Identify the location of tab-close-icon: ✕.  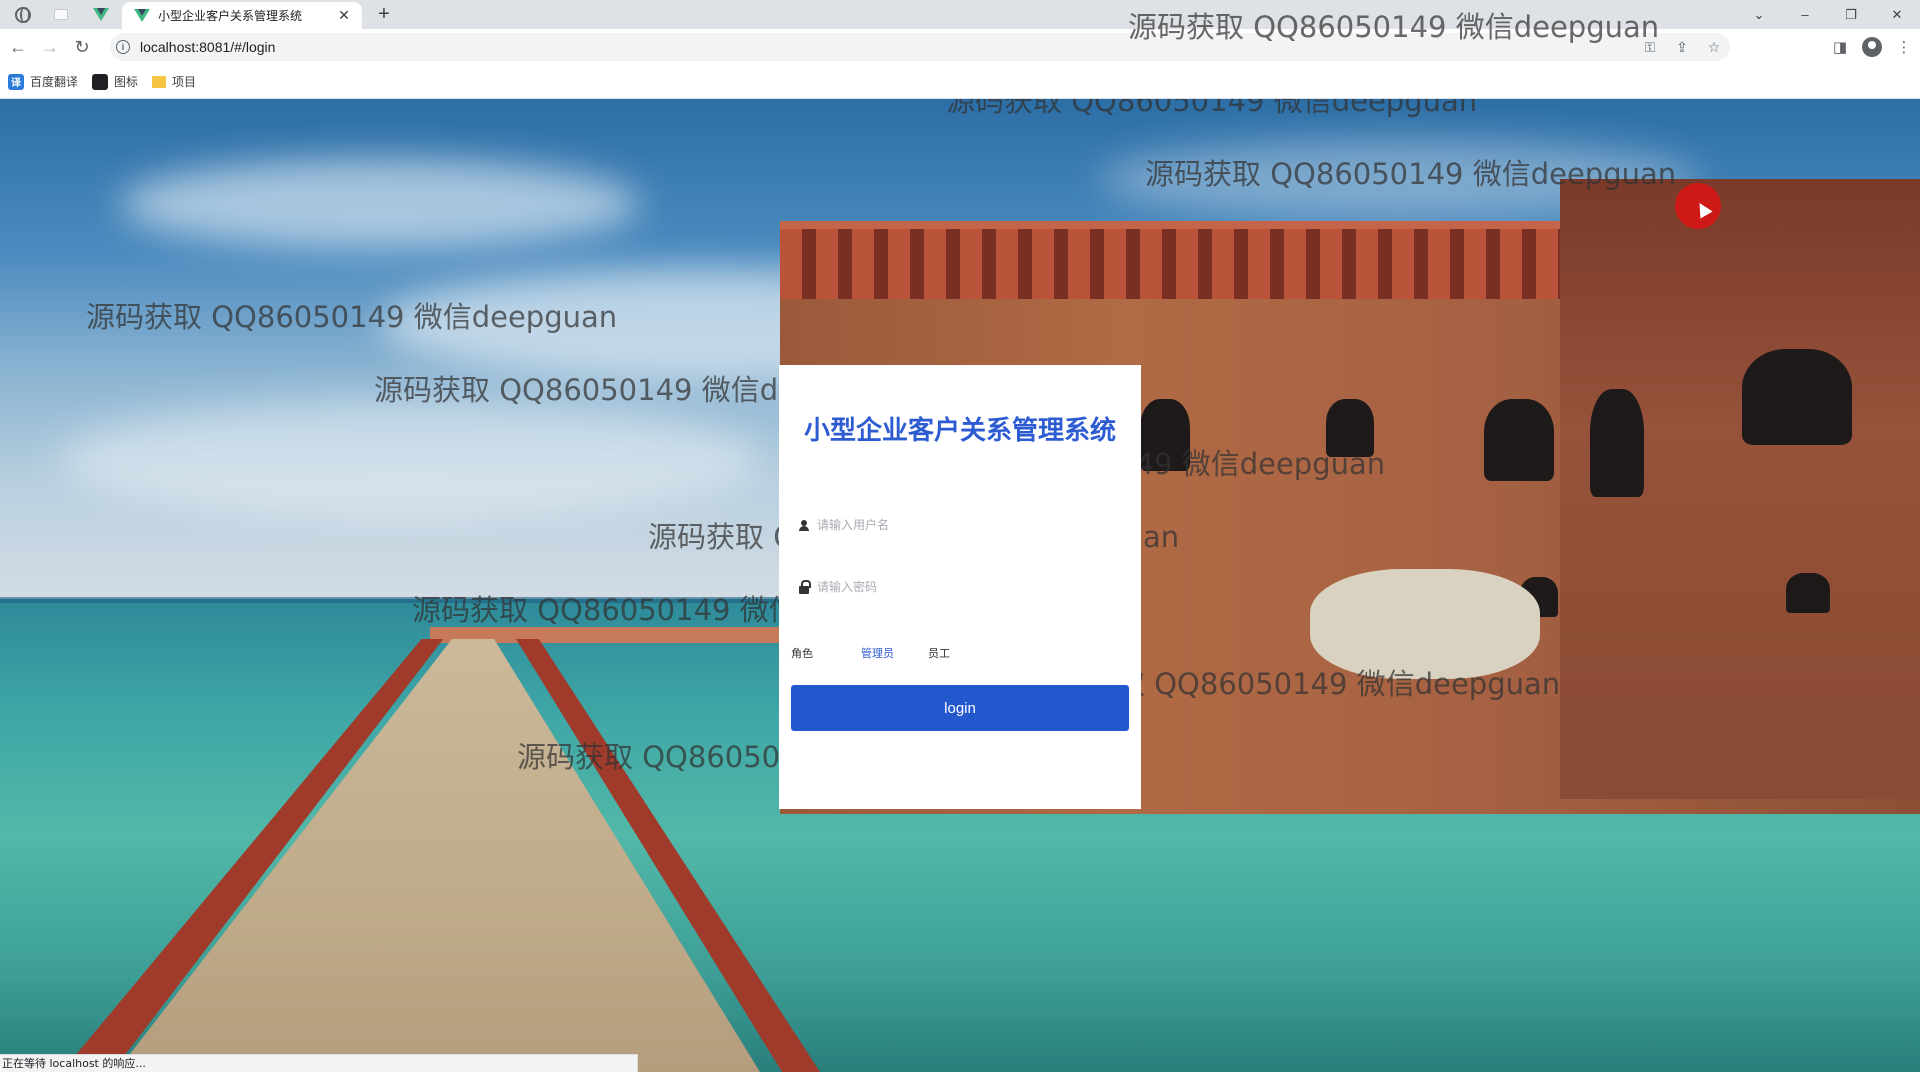
(344, 15).